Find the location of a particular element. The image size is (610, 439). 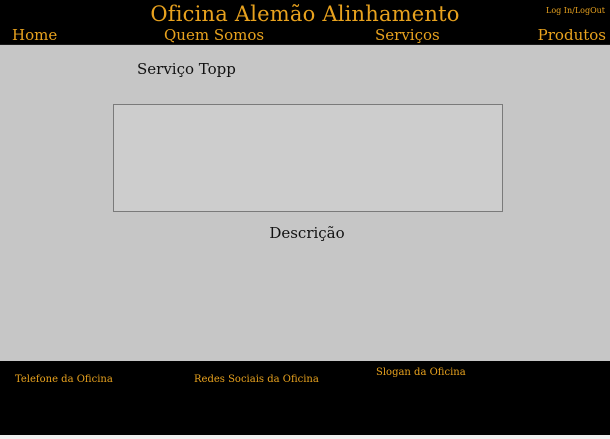

footer-social-links: Redes Sociais da Oficina is located at coordinates (256, 380).